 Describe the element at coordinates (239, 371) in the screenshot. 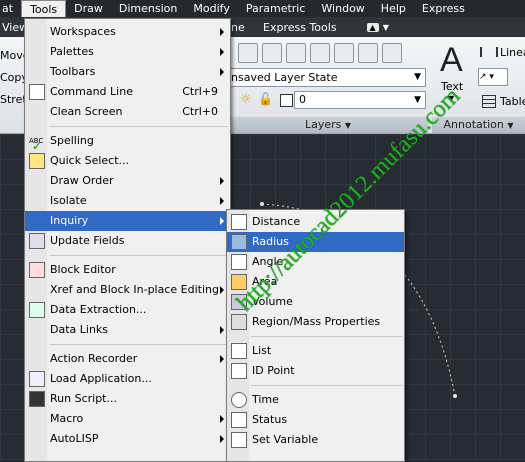

I see `id-point-icon` at that location.